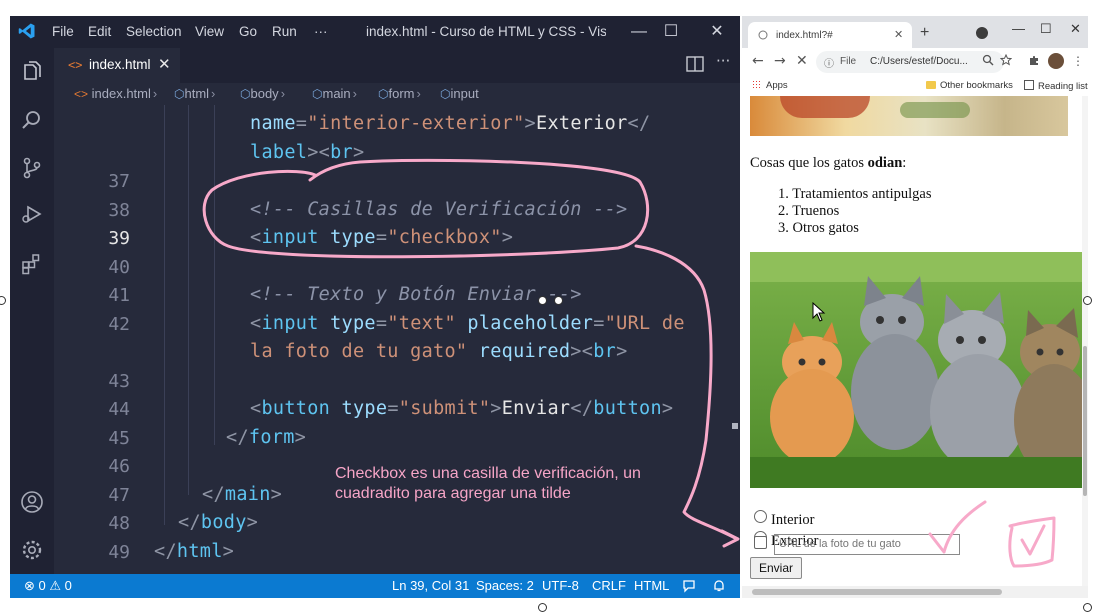 This screenshot has width=1109, height=612. What do you see at coordinates (353, 237) in the screenshot?
I see `code-token: type` at bounding box center [353, 237].